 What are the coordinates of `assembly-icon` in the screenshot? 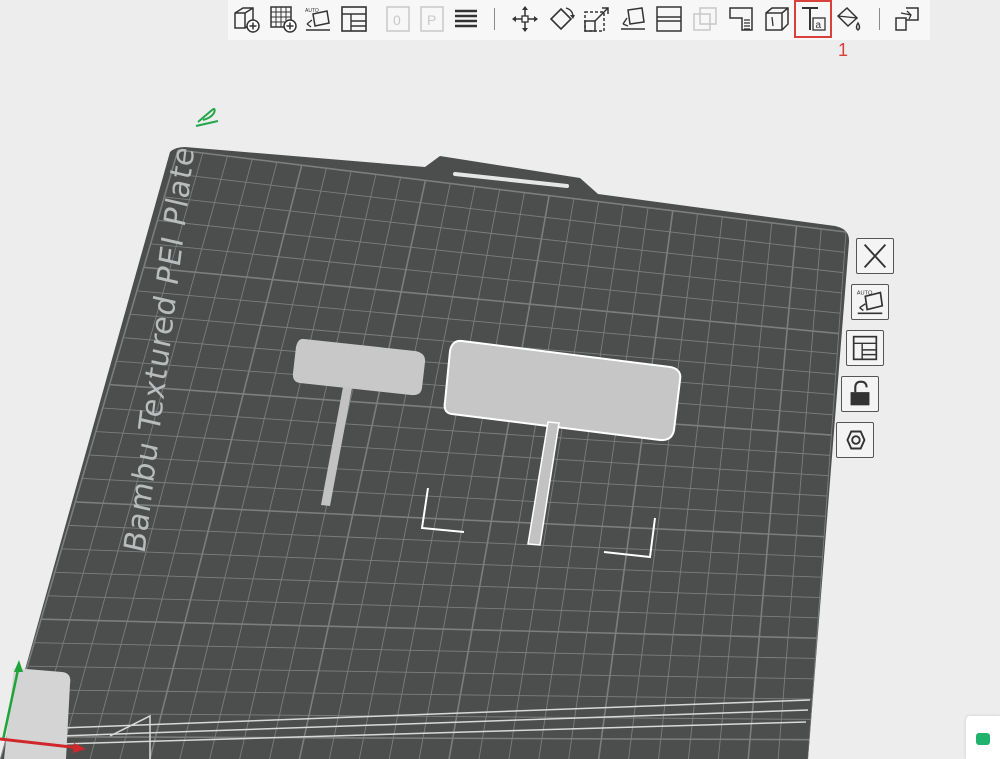 It's located at (907, 19).